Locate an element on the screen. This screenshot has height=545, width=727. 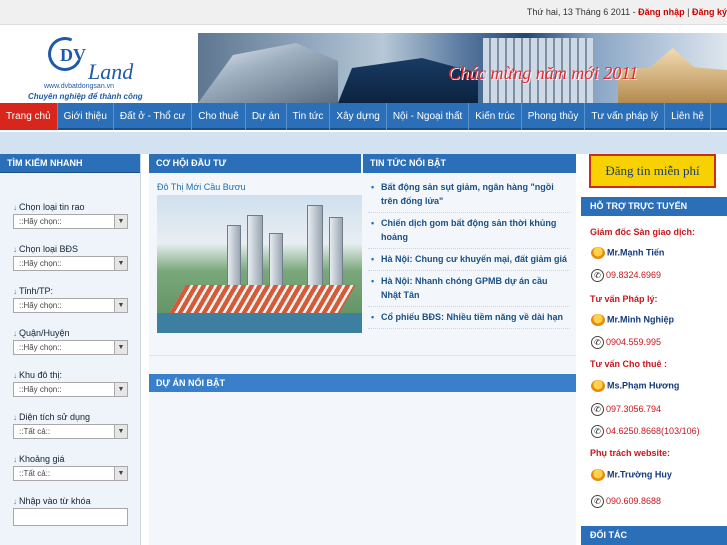
nav-item-home: Trang chủ is located at coordinates (29, 116).